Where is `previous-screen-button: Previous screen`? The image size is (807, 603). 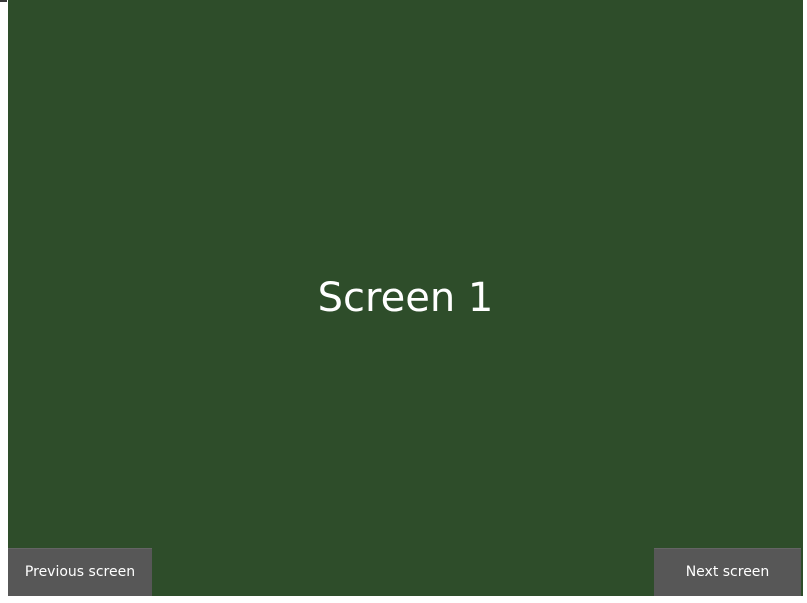
previous-screen-button: Previous screen is located at coordinates (80, 572).